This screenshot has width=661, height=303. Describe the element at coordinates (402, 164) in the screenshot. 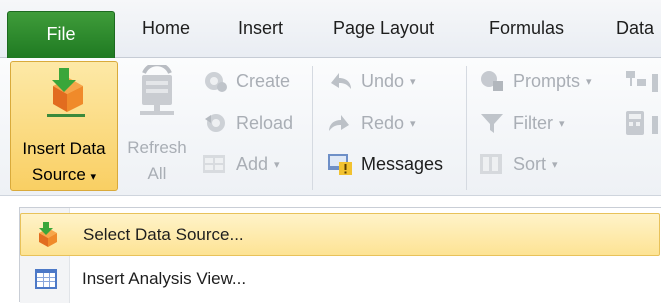

I see `messages-label: Messages` at that location.